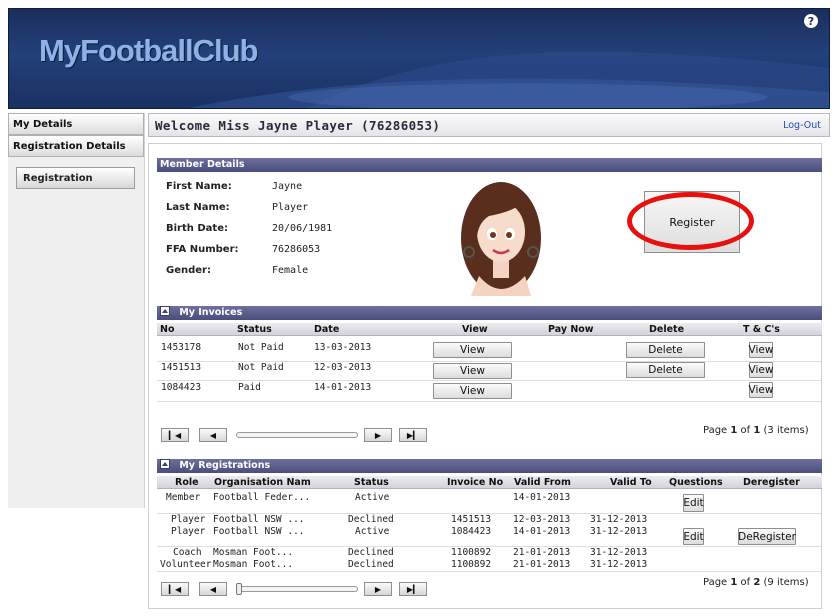  I want to click on invoice-status: Paid, so click(249, 387).